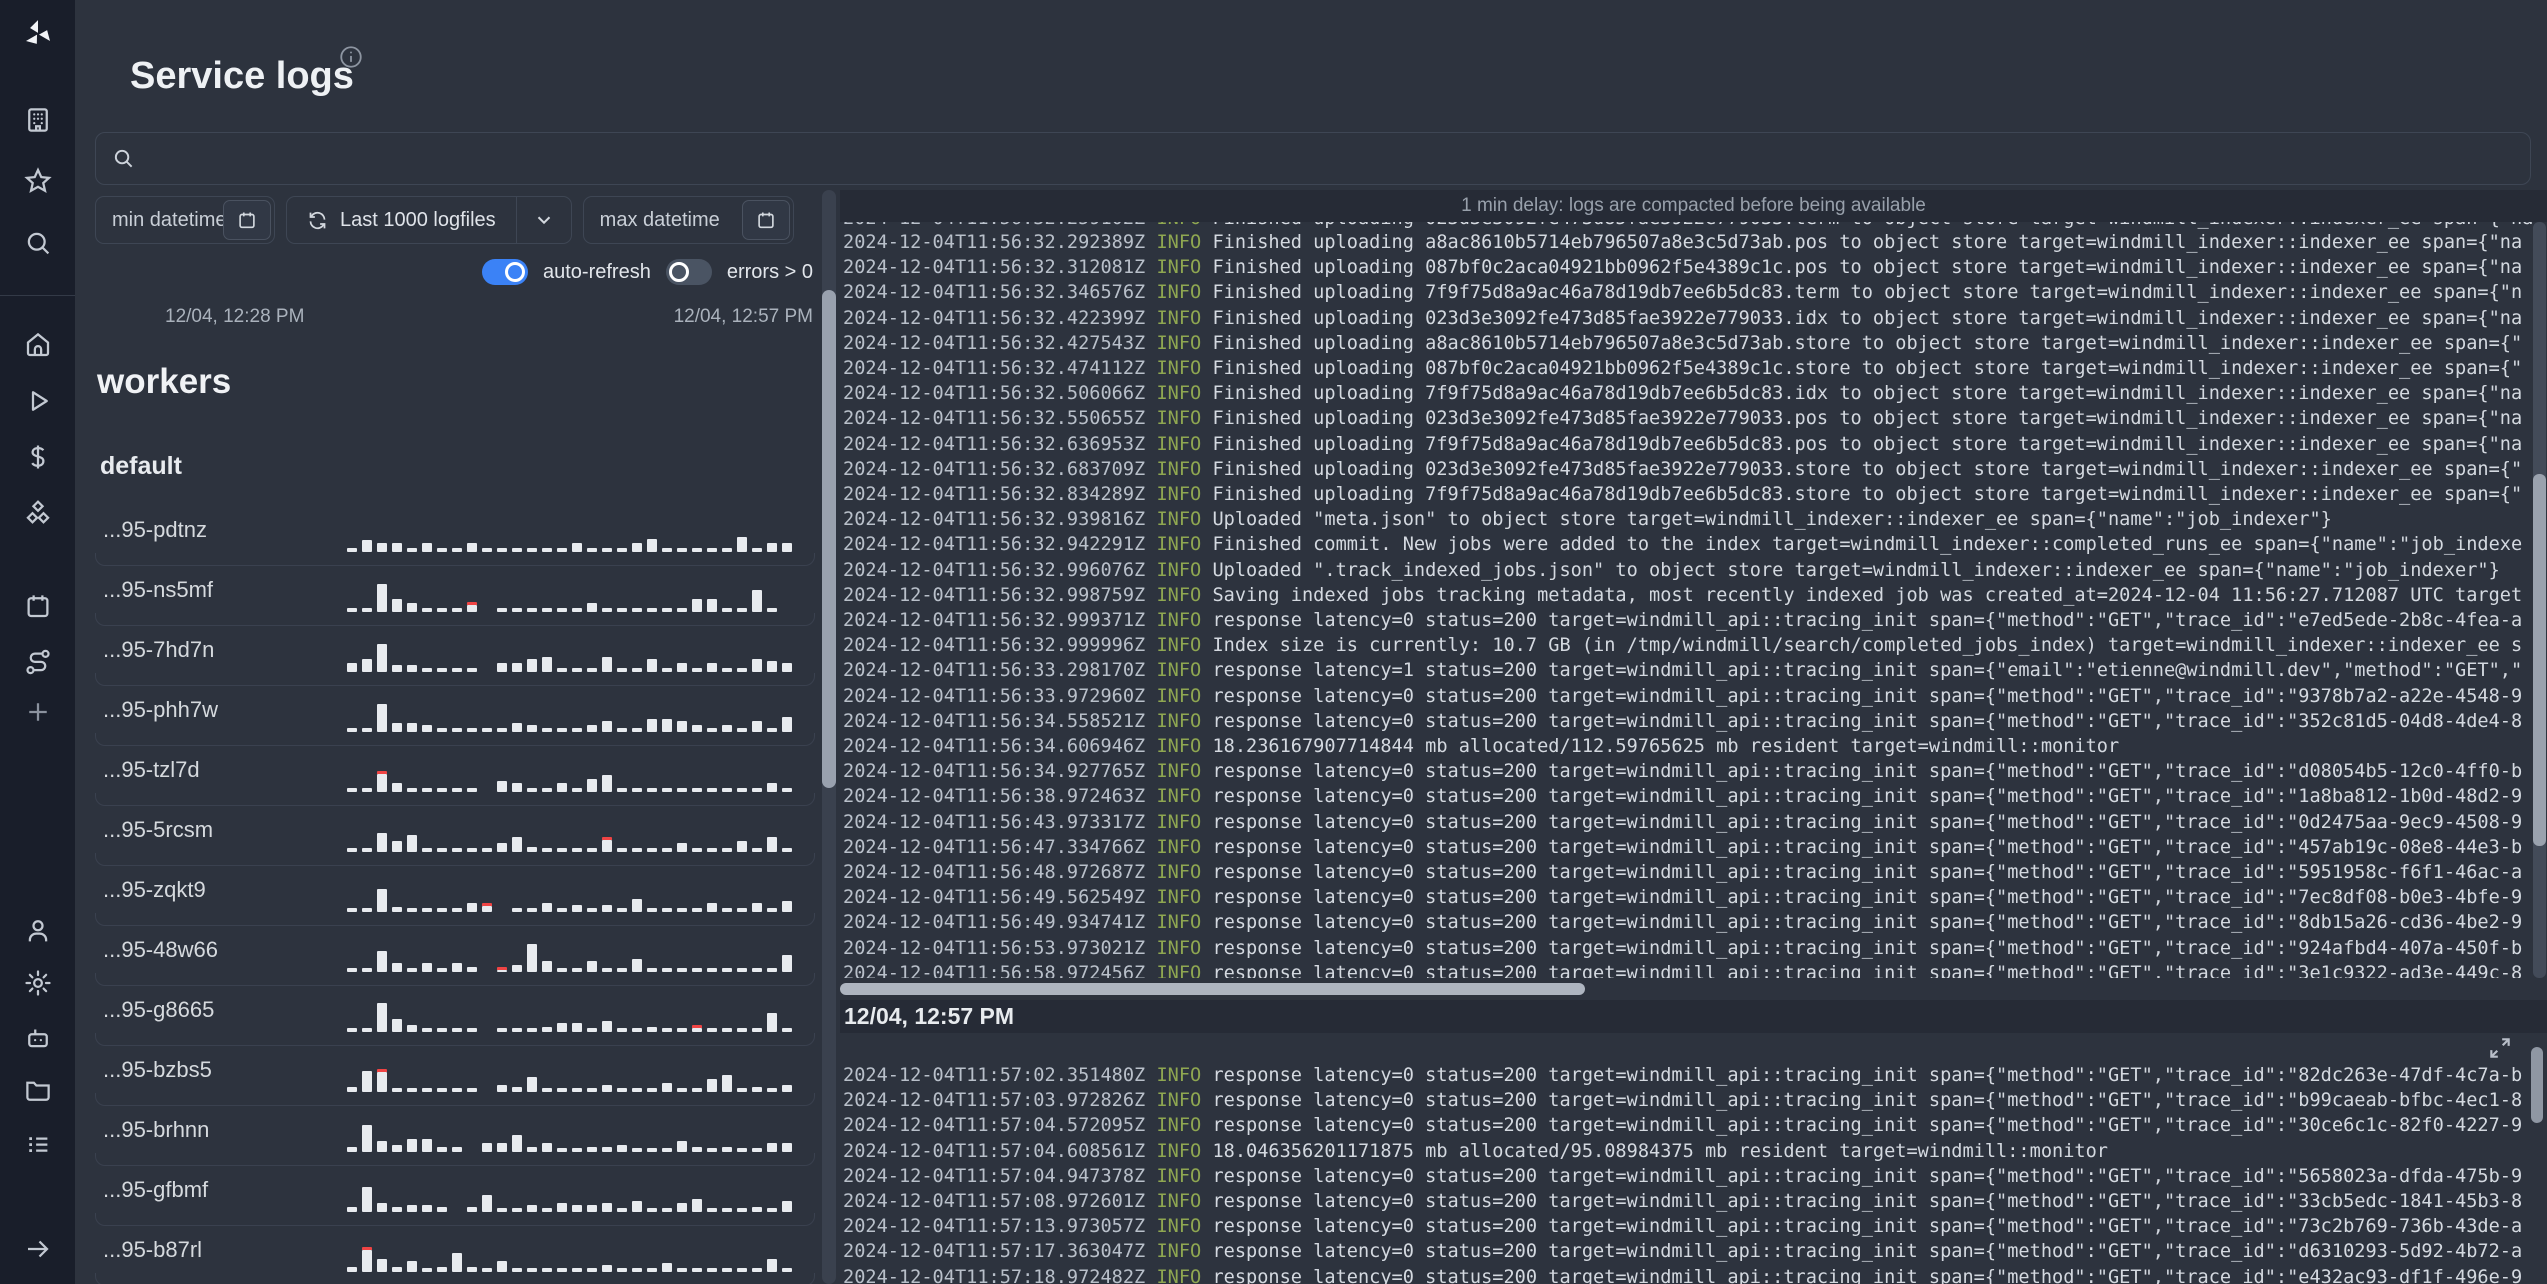 The height and width of the screenshot is (1284, 2547). What do you see at coordinates (2500, 1048) in the screenshot?
I see `expand-icon` at bounding box center [2500, 1048].